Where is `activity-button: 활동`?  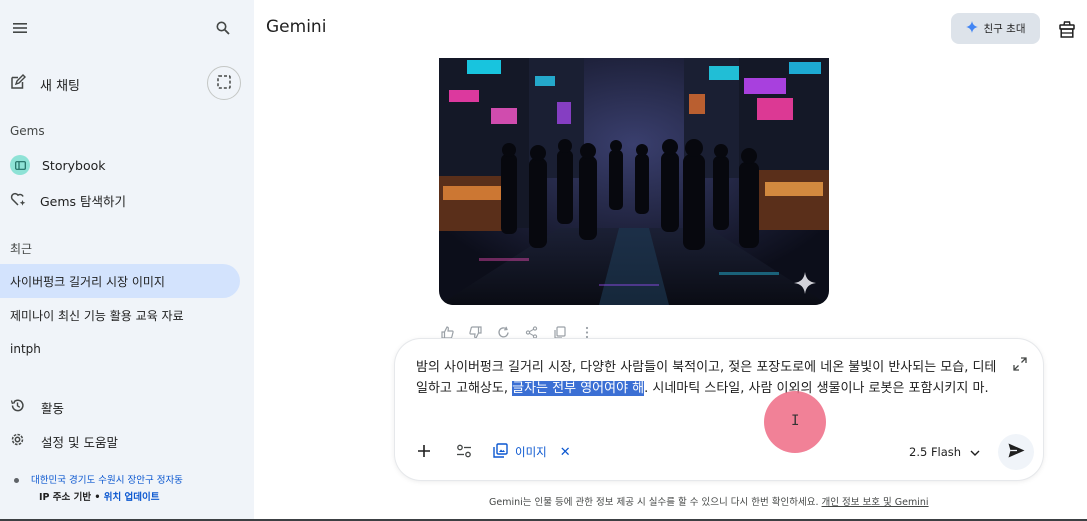
activity-button: 활동 is located at coordinates (37, 407).